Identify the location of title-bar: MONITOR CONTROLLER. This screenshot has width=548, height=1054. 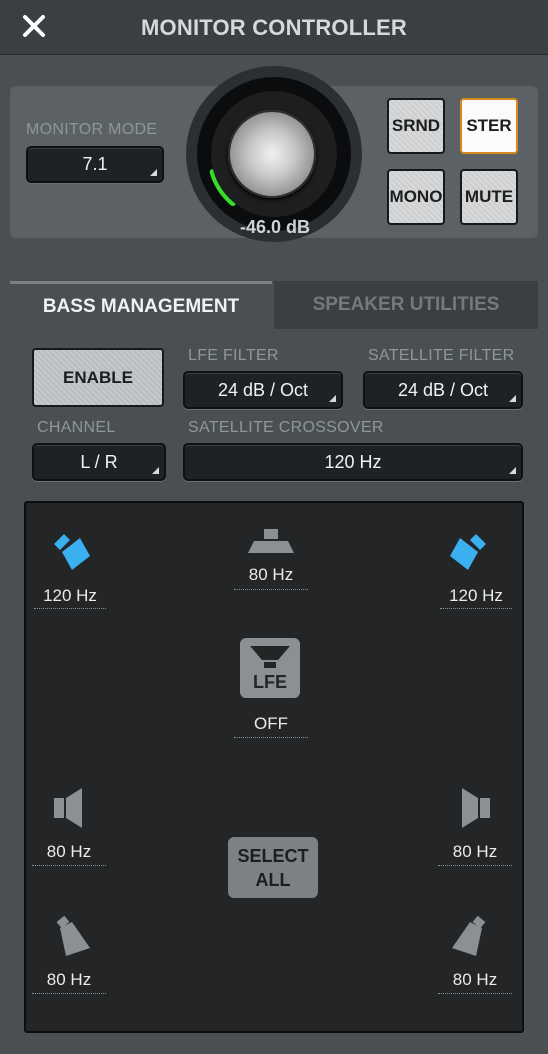
(274, 27).